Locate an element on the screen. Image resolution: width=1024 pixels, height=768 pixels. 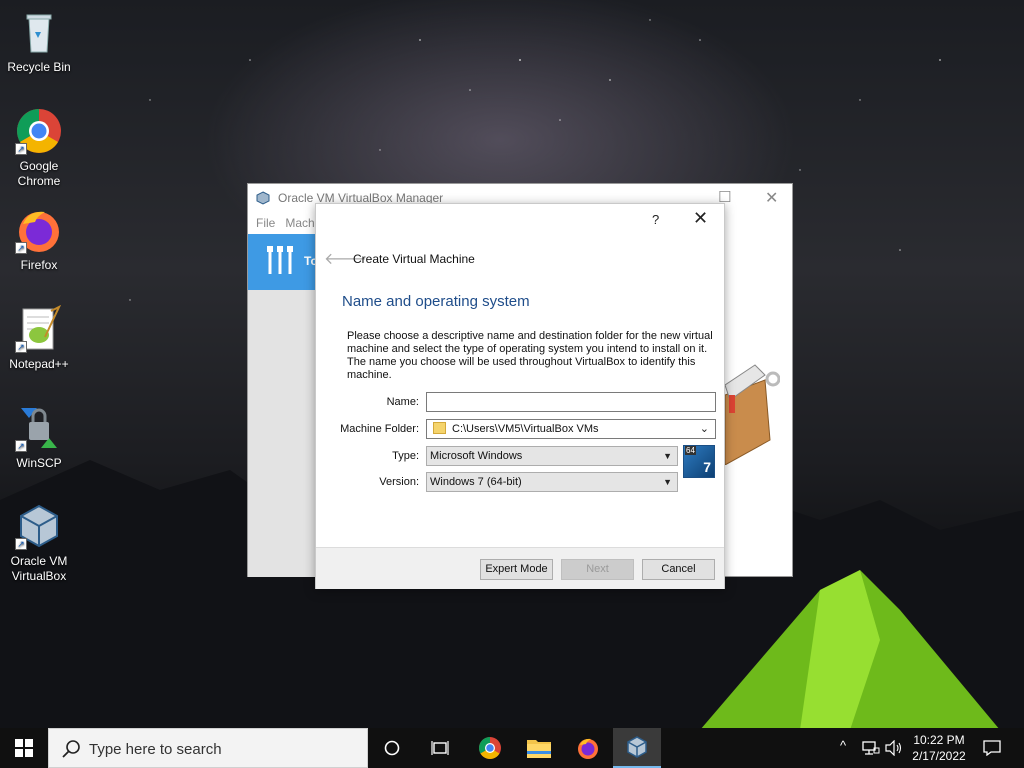
desktop-icon-oracle-vm-virtualbox: ↗ Oracle VM VirtualBox is located at coordinates (39, 543).